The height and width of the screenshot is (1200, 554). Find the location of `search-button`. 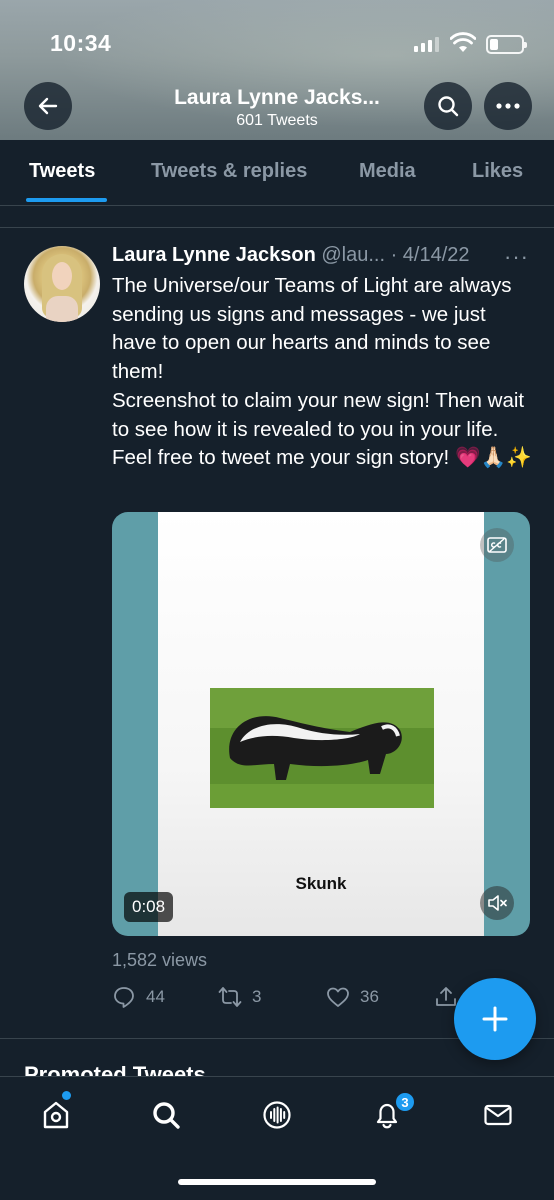

search-button is located at coordinates (448, 106).